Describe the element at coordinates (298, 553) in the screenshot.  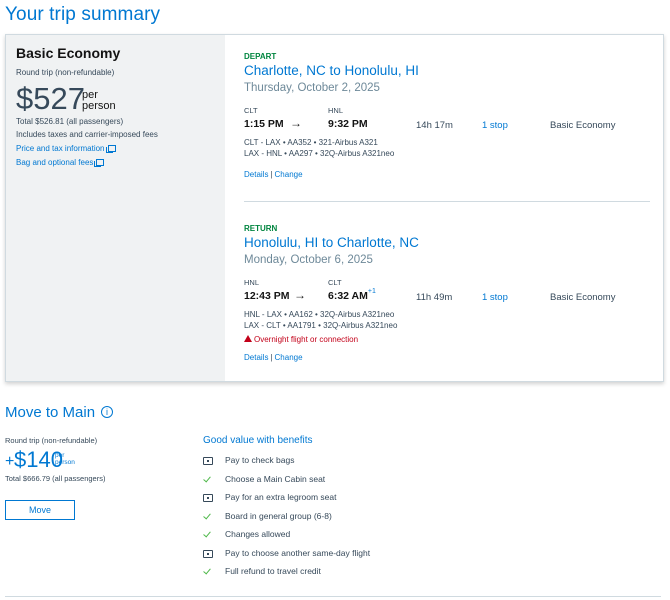
I see `benefit-text: Pay to choose another same-day flight` at that location.